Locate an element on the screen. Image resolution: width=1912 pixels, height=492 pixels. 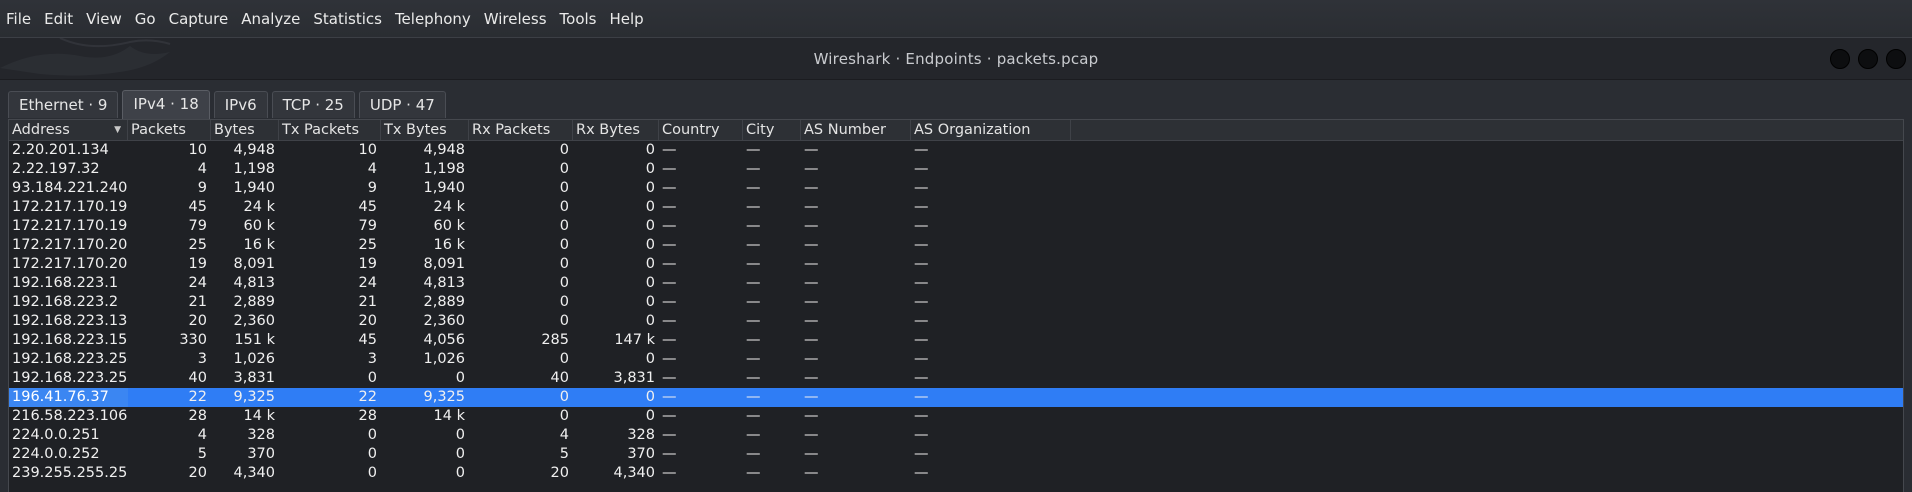
column-header-as-organization: AS Organization is located at coordinates (991, 130).